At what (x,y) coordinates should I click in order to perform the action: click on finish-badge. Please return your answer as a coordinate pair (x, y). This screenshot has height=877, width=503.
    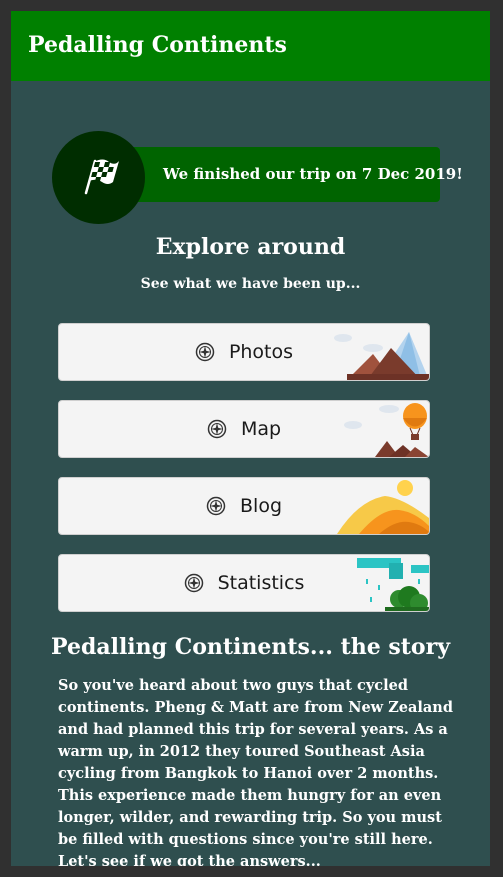
    Looking at the image, I should click on (98, 177).